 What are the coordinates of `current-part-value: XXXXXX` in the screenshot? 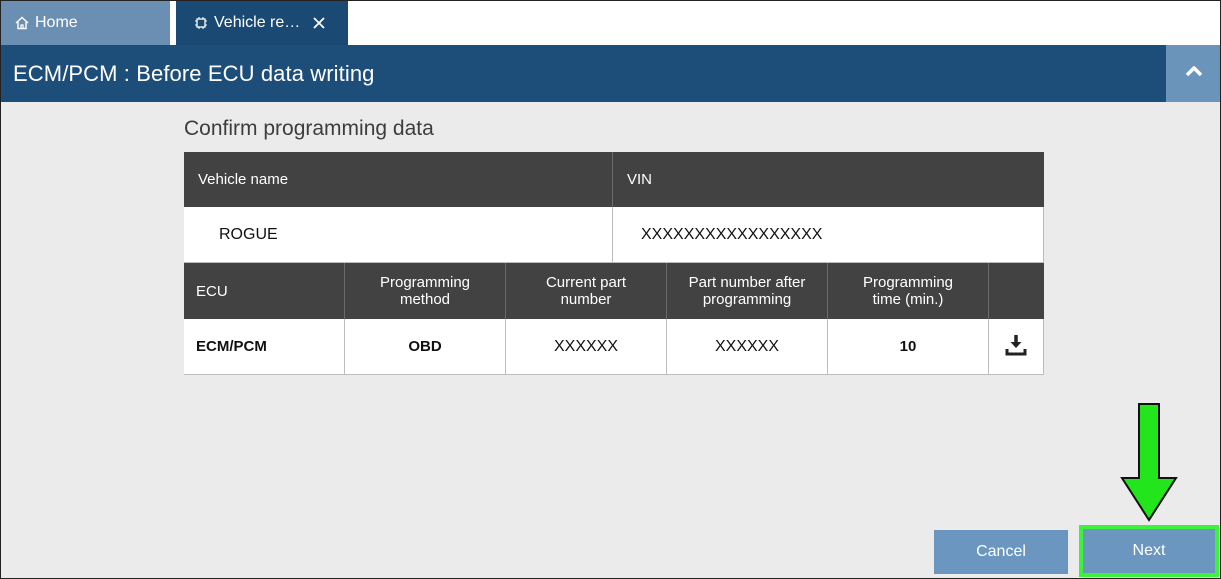 It's located at (586, 347).